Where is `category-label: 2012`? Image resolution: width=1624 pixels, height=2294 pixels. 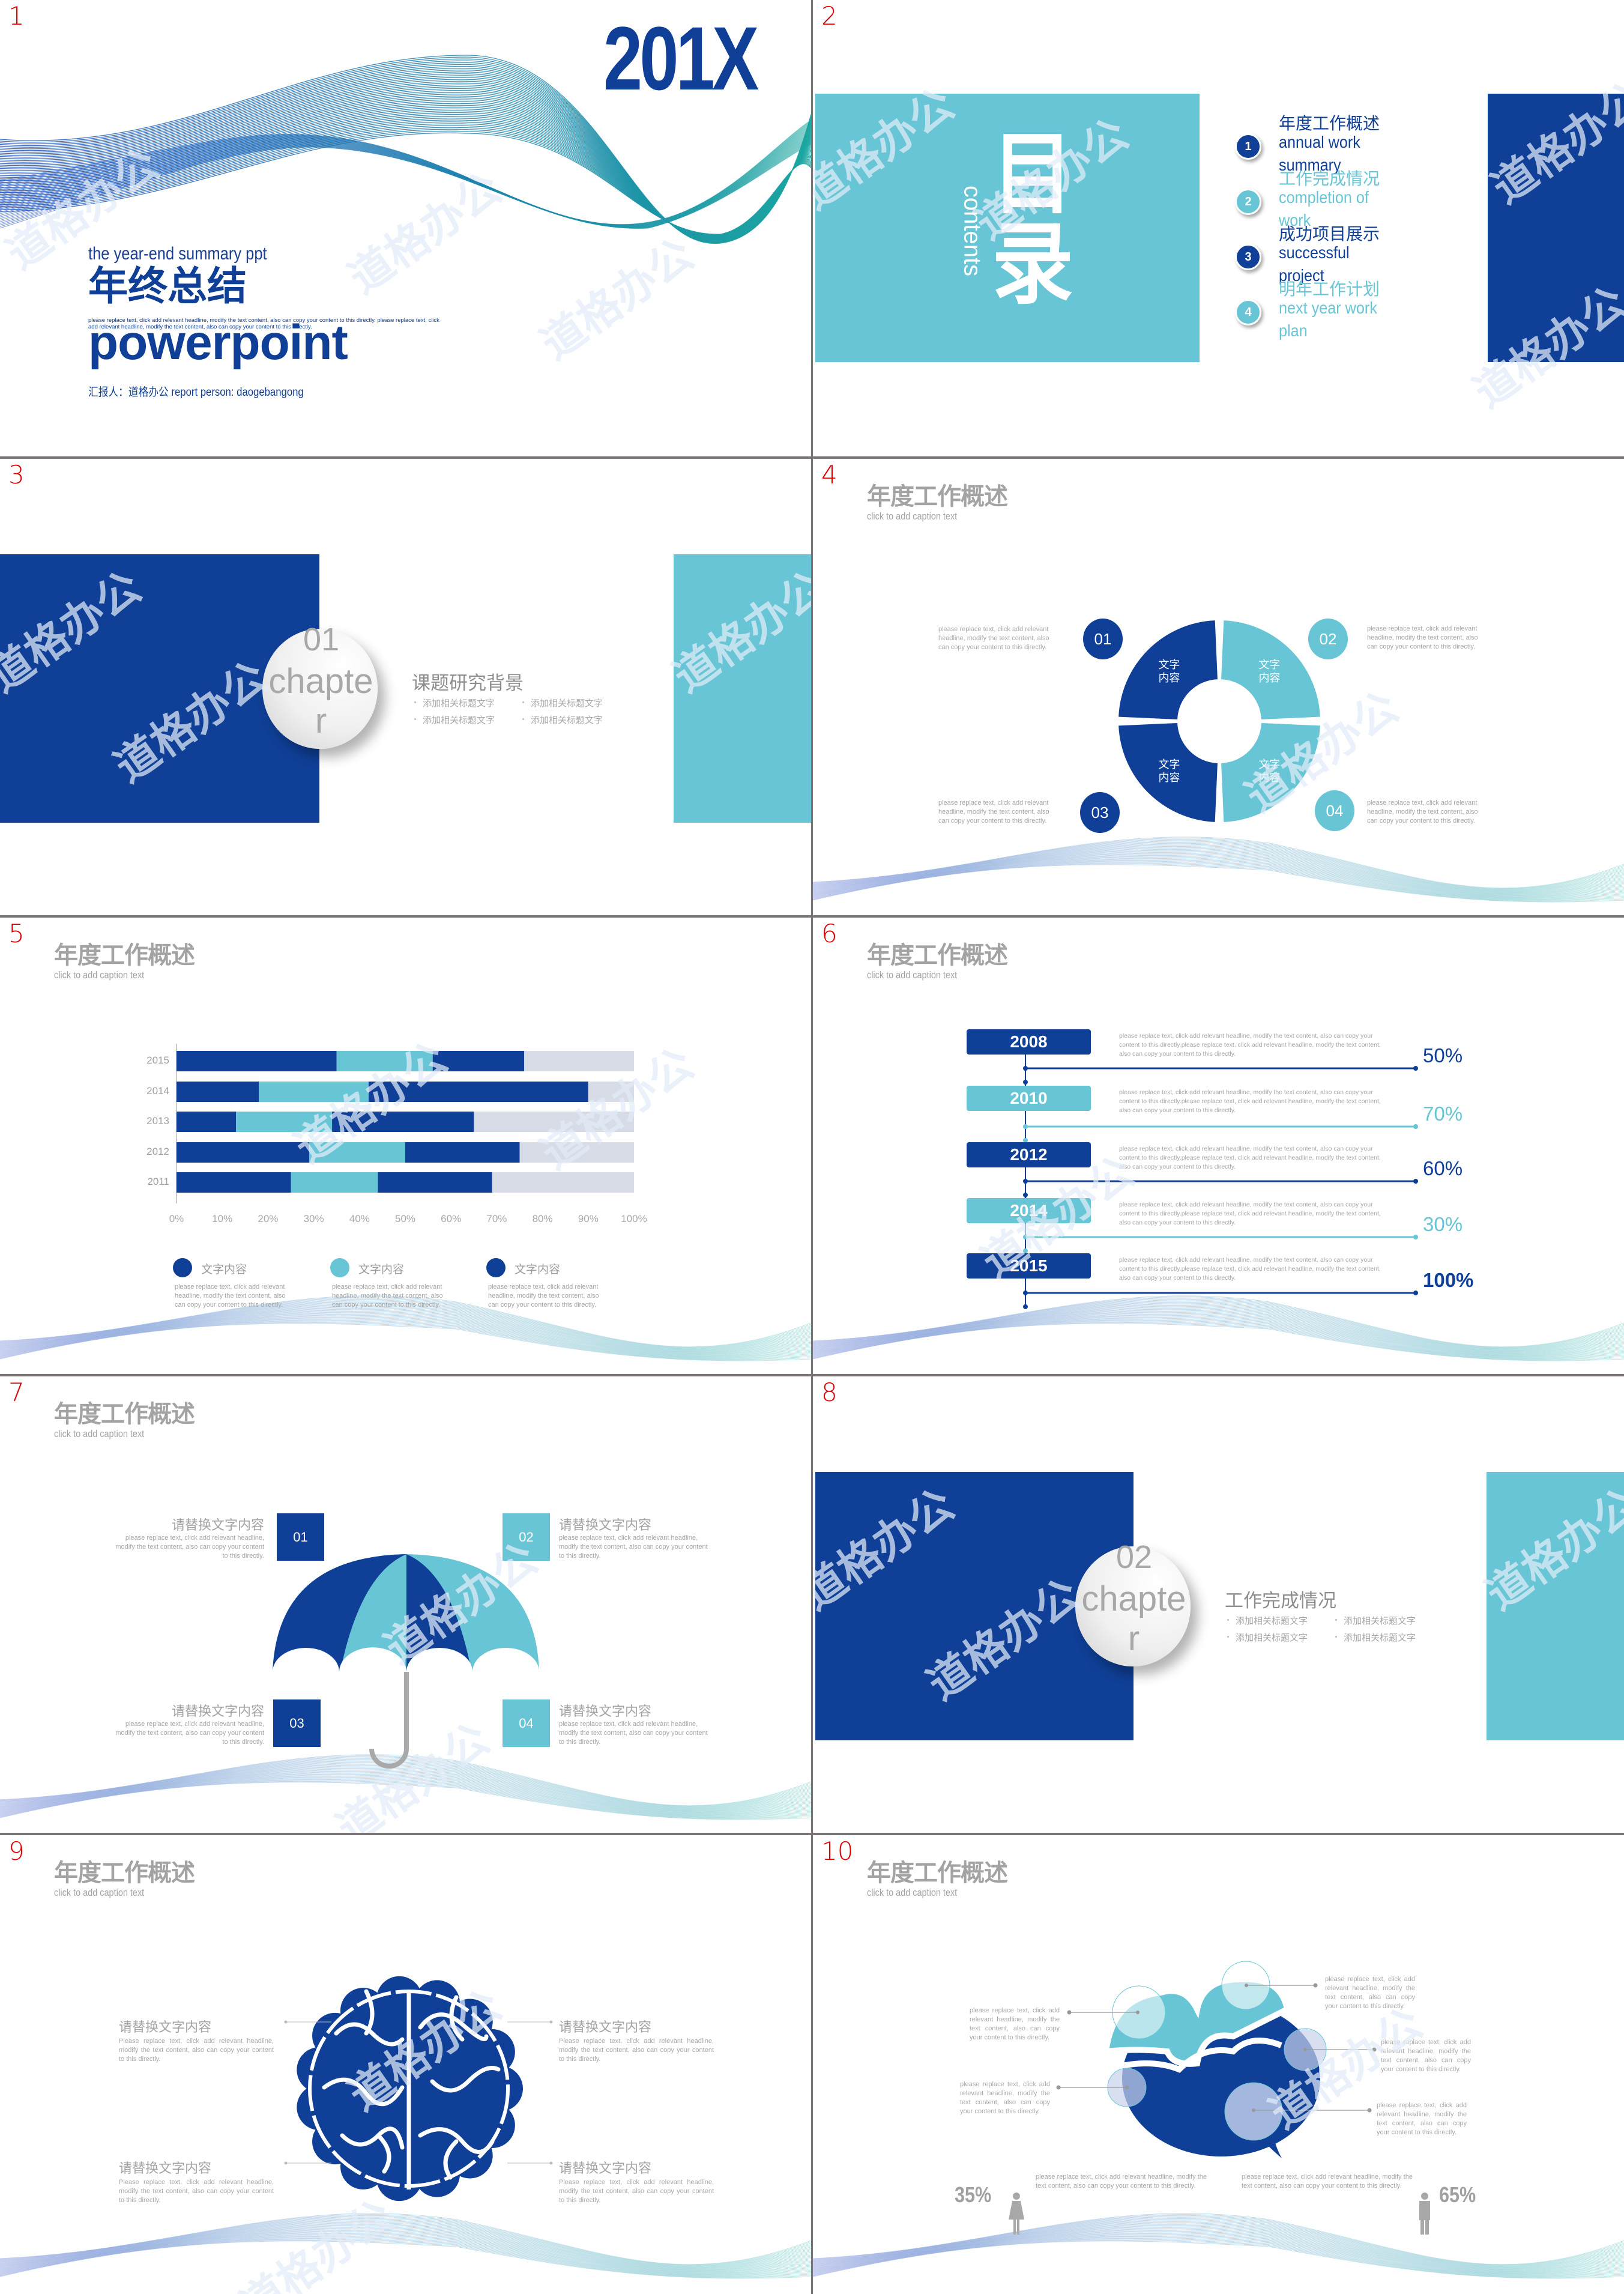 category-label: 2012 is located at coordinates (157, 1151).